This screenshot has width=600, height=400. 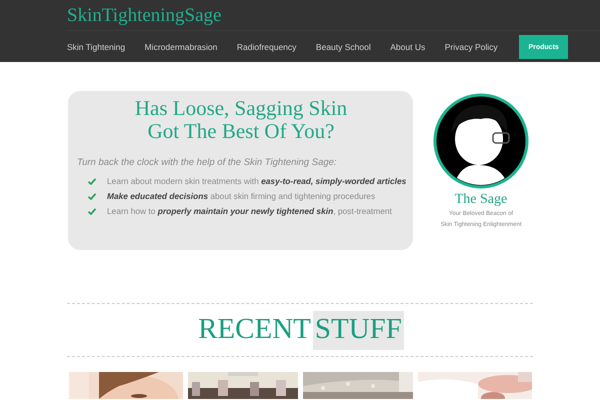 I want to click on section-heading: STUFF, so click(x=358, y=330).